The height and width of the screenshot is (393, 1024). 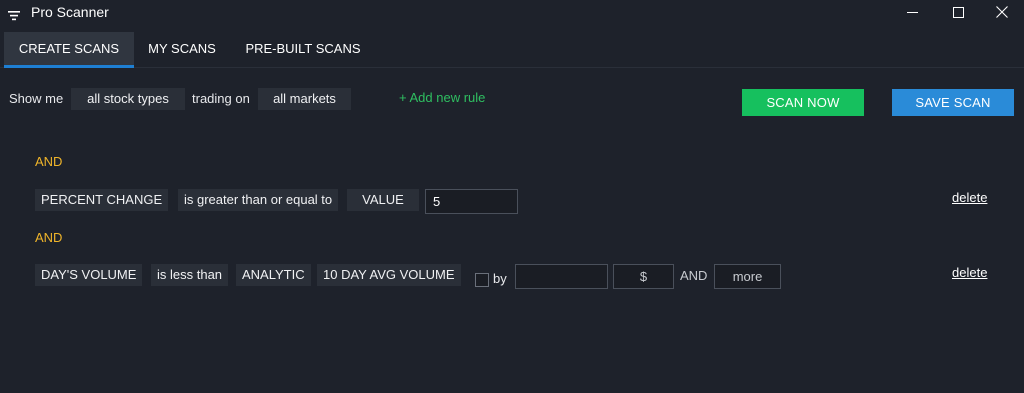 I want to click on rule-value-input: 5, so click(x=471, y=201).